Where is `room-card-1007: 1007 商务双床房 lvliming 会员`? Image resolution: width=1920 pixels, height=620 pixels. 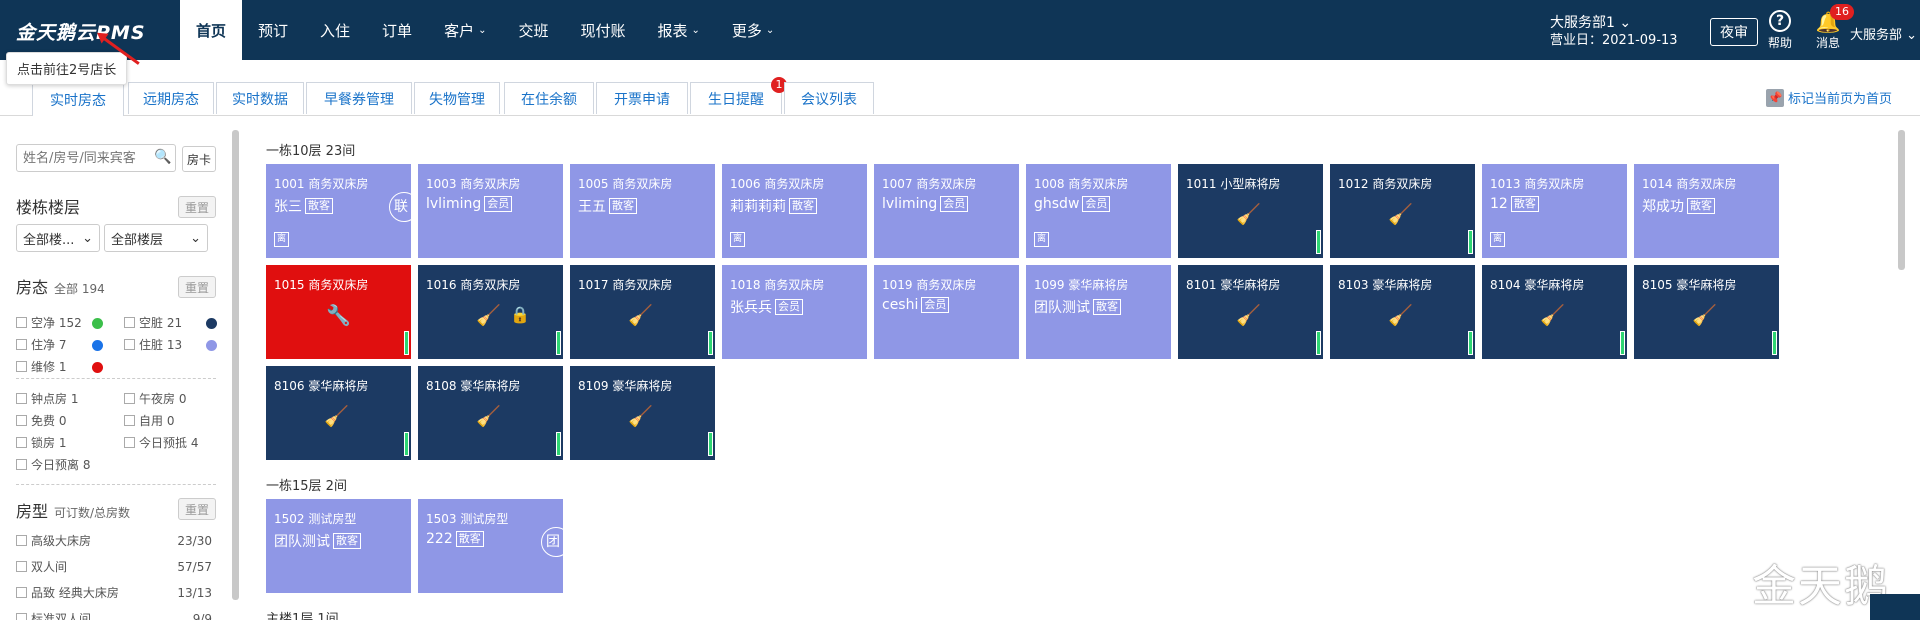
room-card-1007: 1007 商务双床房 lvliming 会员 is located at coordinates (946, 211).